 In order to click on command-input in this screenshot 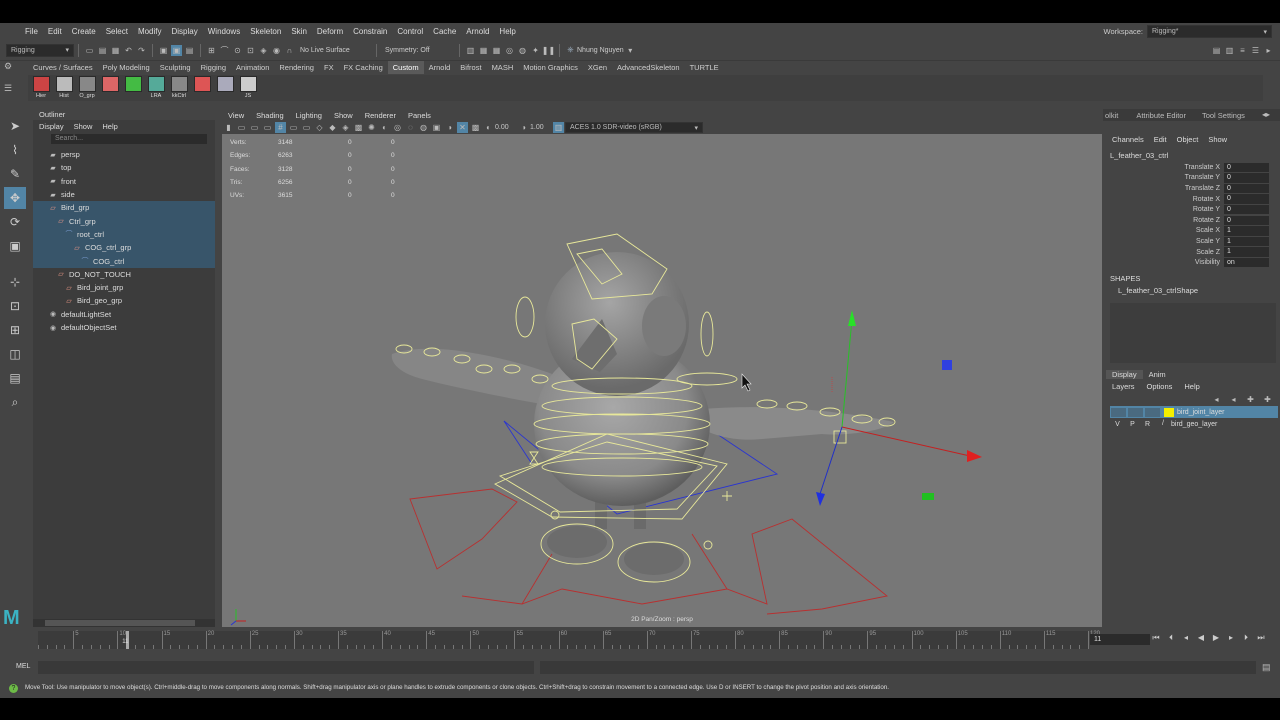, I will do `click(286, 667)`.